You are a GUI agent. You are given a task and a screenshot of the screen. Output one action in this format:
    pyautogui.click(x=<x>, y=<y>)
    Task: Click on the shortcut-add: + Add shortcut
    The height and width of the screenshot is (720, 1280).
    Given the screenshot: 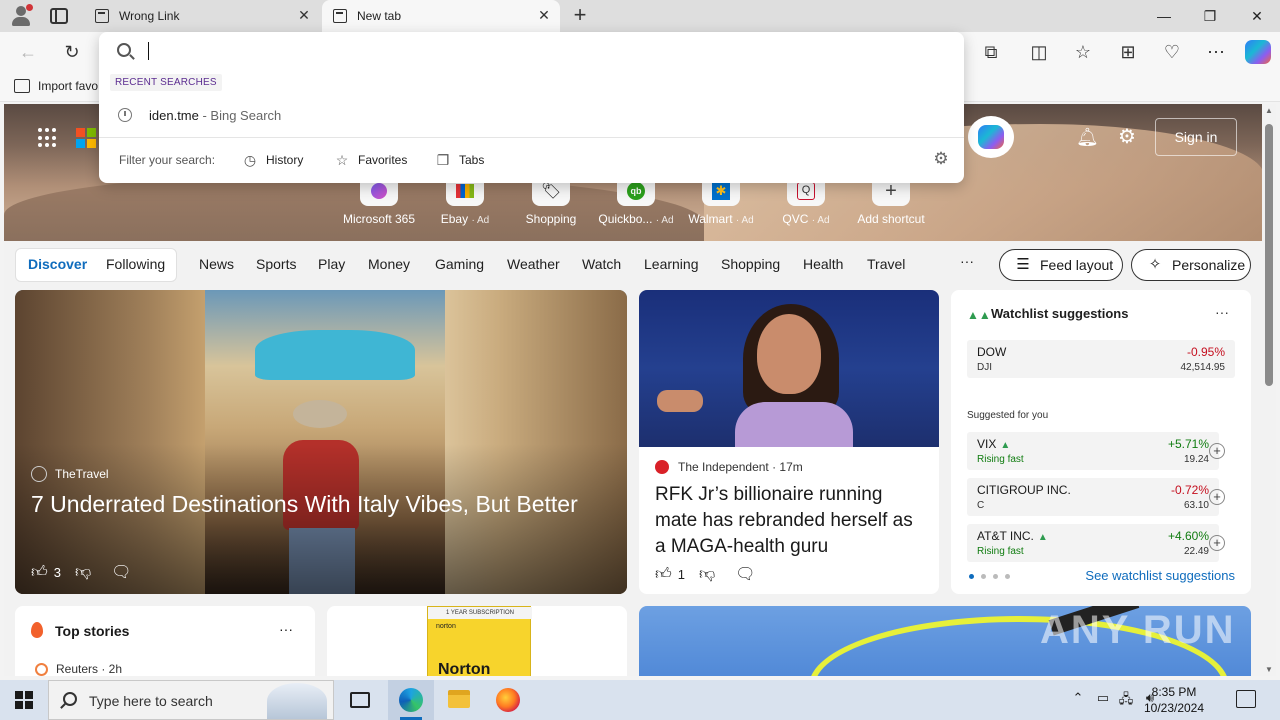 What is the action you would take?
    pyautogui.click(x=891, y=201)
    